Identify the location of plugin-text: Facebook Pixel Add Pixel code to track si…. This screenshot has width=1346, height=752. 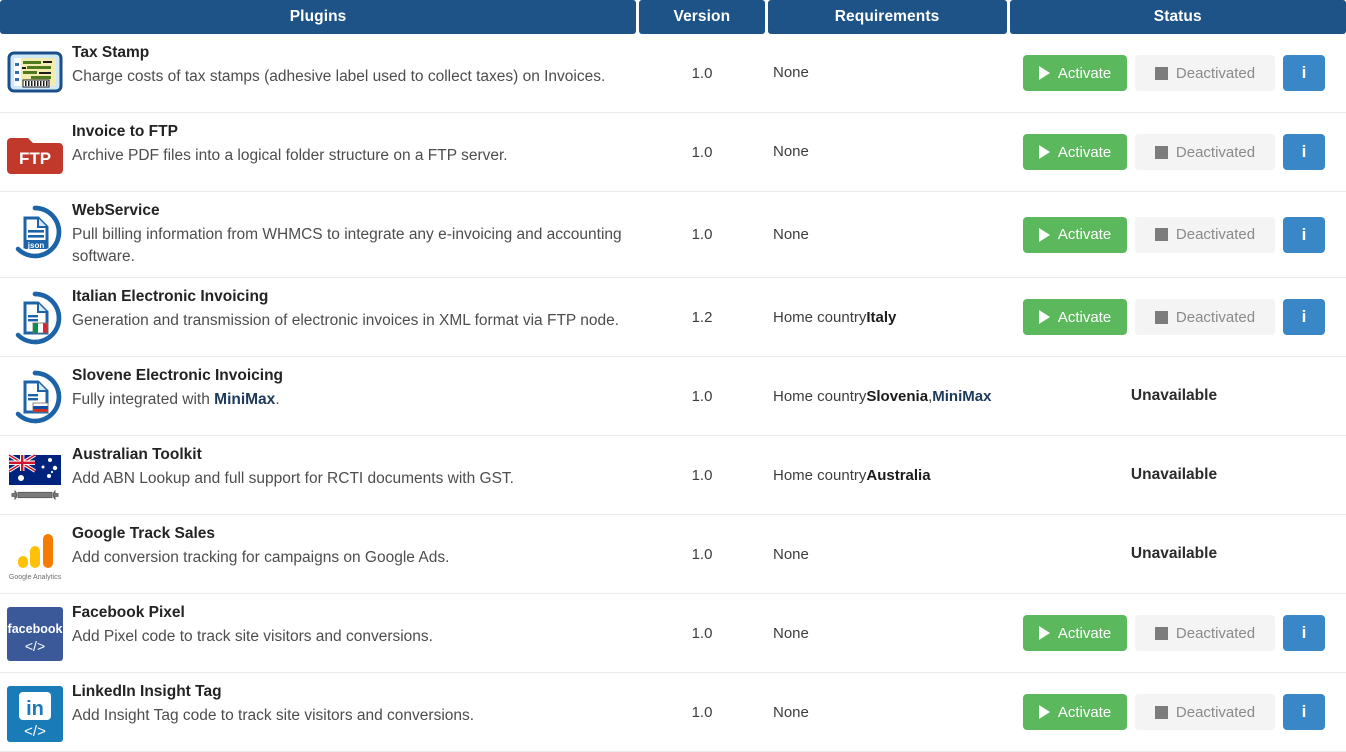
(250, 625).